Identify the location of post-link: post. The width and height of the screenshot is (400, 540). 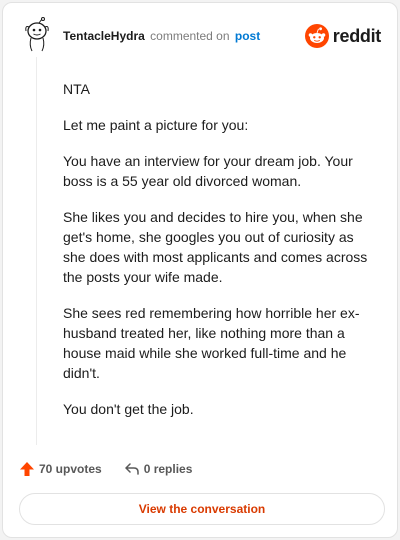
(247, 36).